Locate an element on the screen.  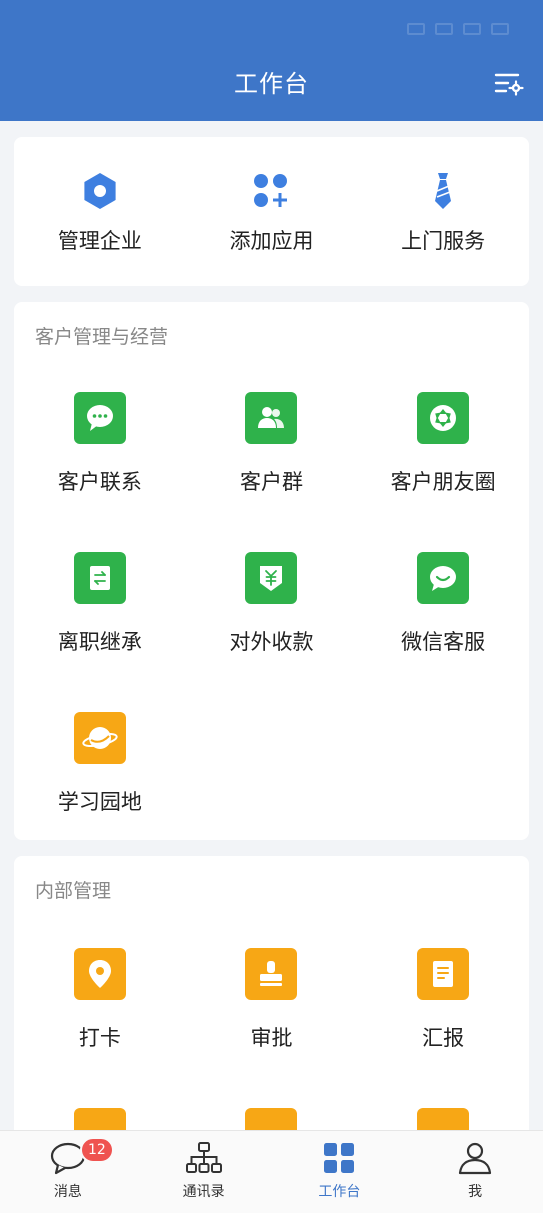
service-chat-icon is located at coordinates (443, 578).